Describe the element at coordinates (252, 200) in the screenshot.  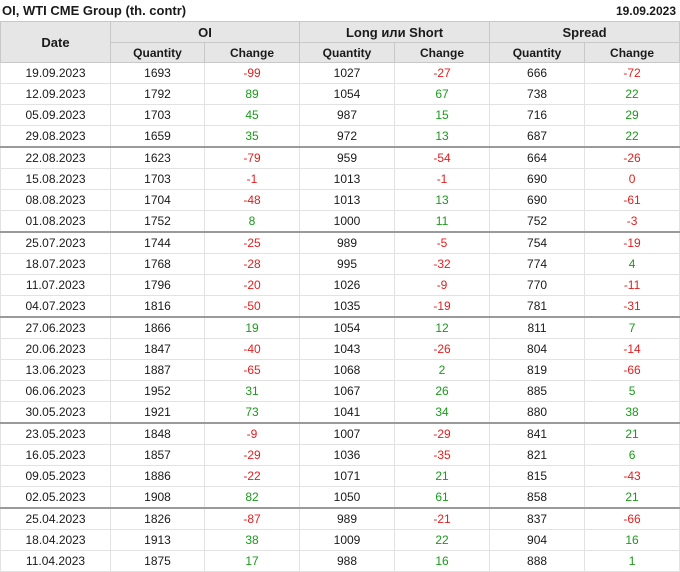
I see `cell-oi-change: -48` at that location.